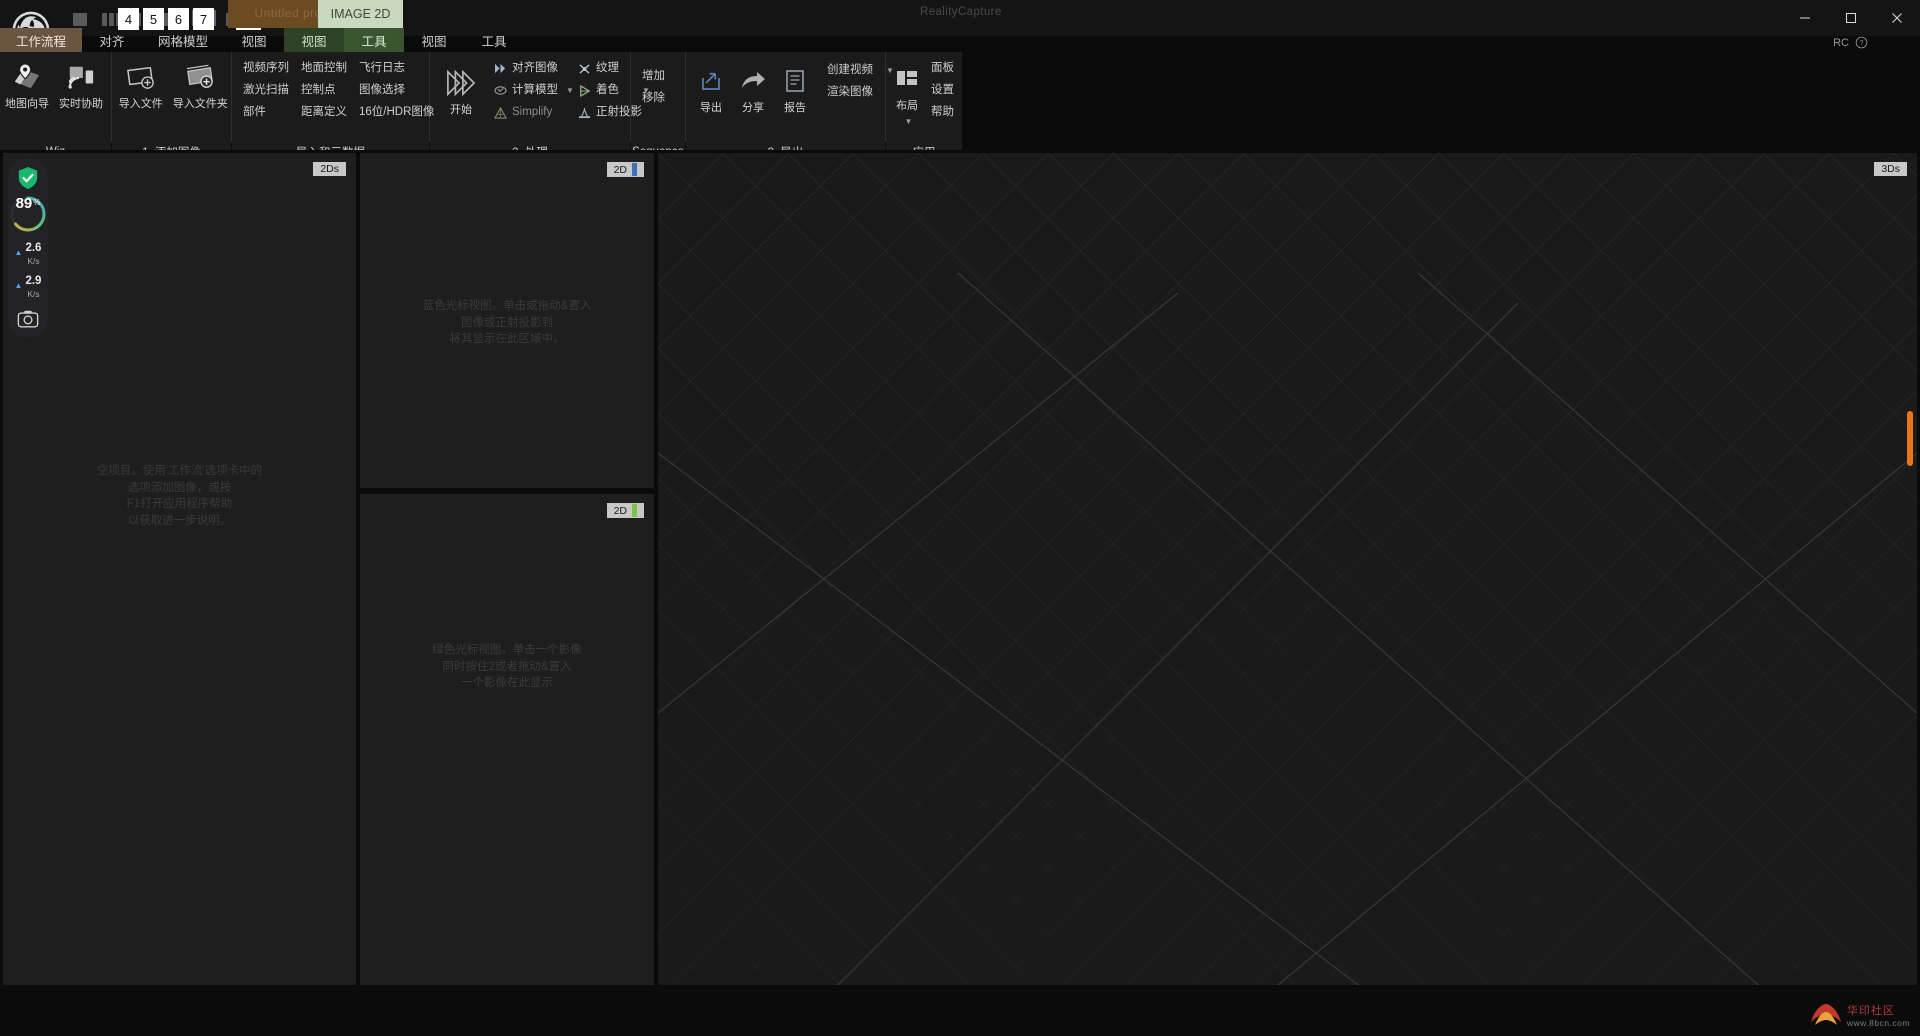  Describe the element at coordinates (858, 70) in the screenshot. I see `menu-item-create-video: 创建视频 ▼` at that location.